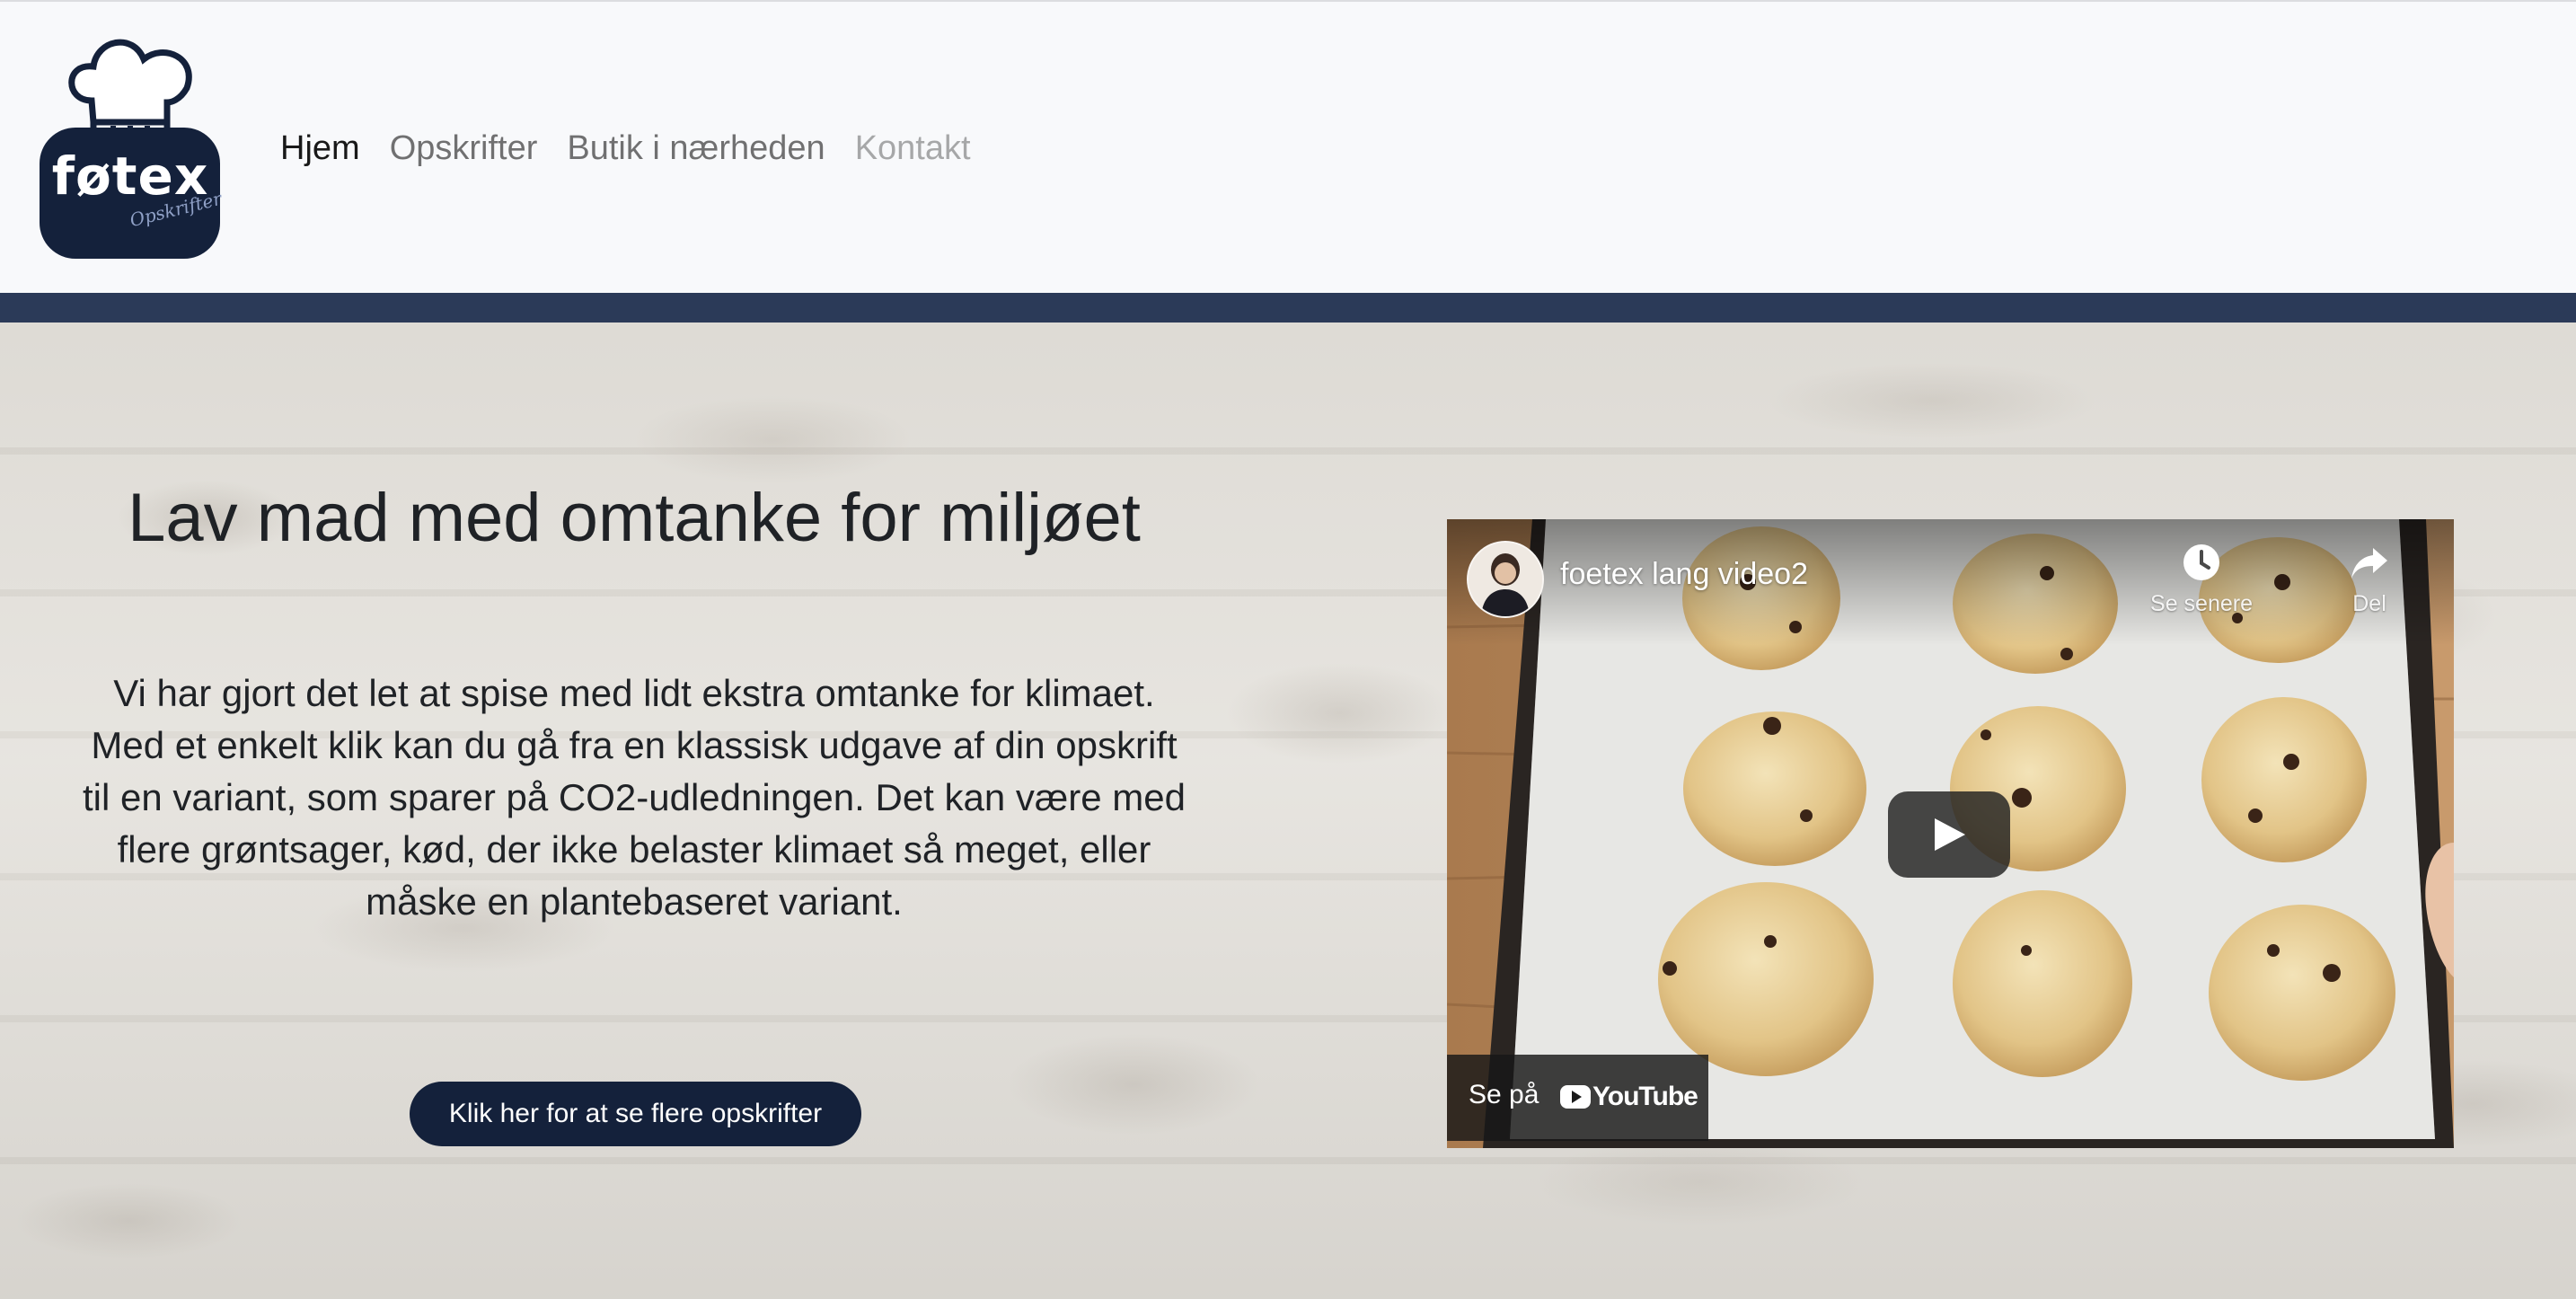 The height and width of the screenshot is (1299, 2576). Describe the element at coordinates (2369, 580) in the screenshot. I see `share-button: Del` at that location.